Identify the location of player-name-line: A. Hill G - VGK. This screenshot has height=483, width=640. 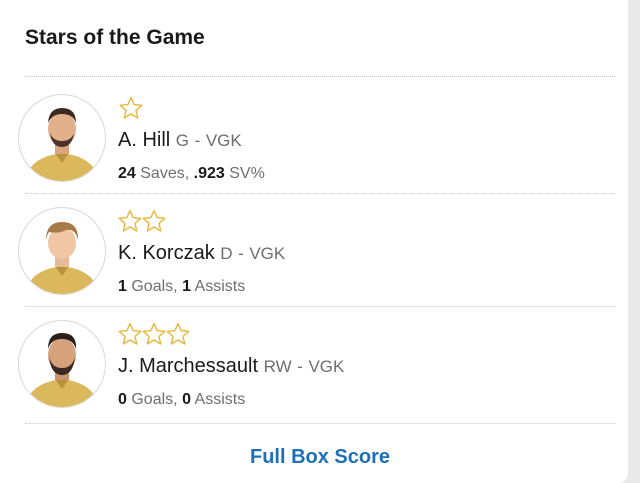
(180, 140).